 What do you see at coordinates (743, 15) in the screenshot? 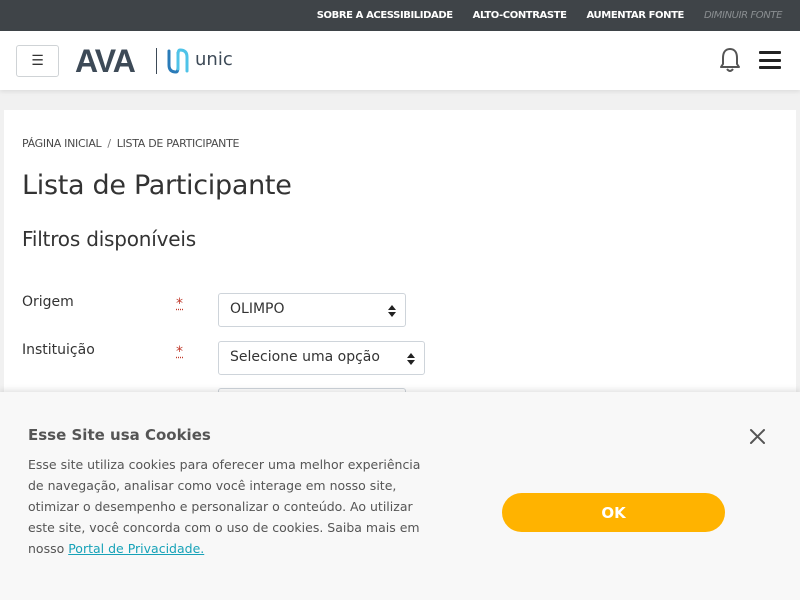
I see `decrease-font-link: DIMINUIR FONTE` at bounding box center [743, 15].